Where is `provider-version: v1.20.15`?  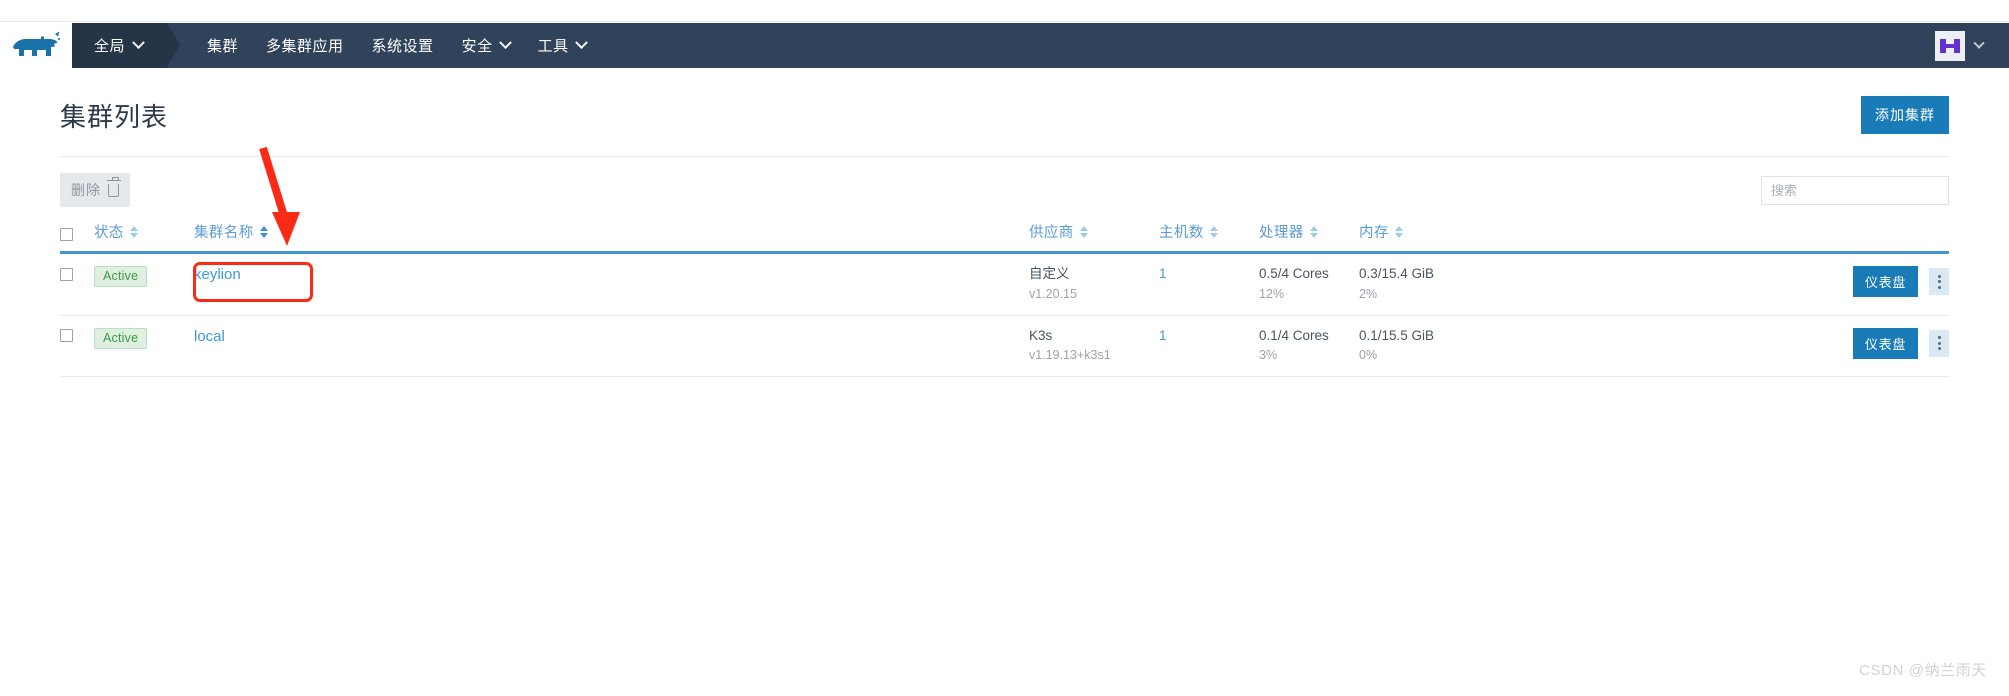 provider-version: v1.20.15 is located at coordinates (1053, 293).